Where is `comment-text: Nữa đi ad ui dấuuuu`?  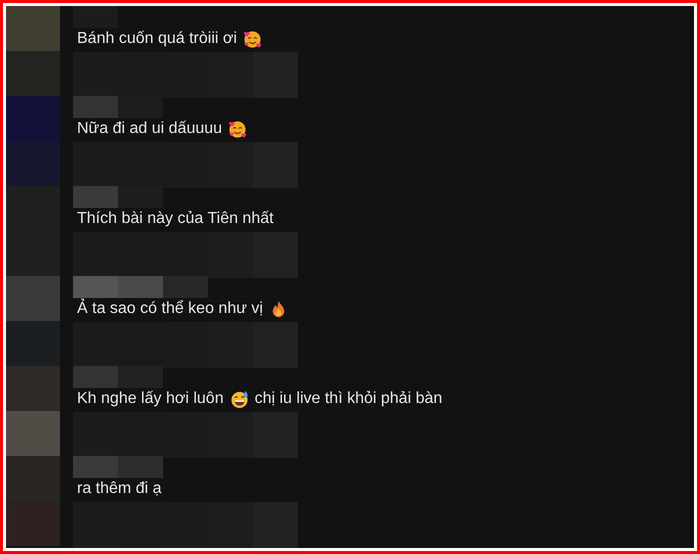
comment-text: Nữa đi ad ui dấuuuu is located at coordinates (149, 129).